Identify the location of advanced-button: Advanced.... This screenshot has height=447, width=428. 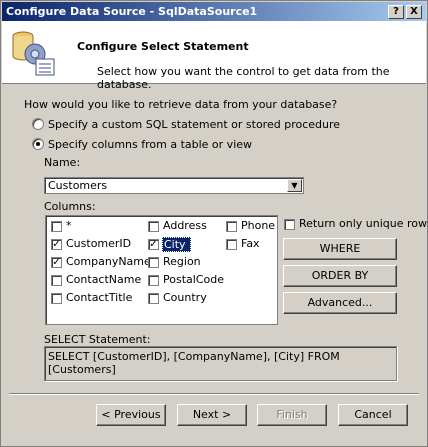
(340, 303).